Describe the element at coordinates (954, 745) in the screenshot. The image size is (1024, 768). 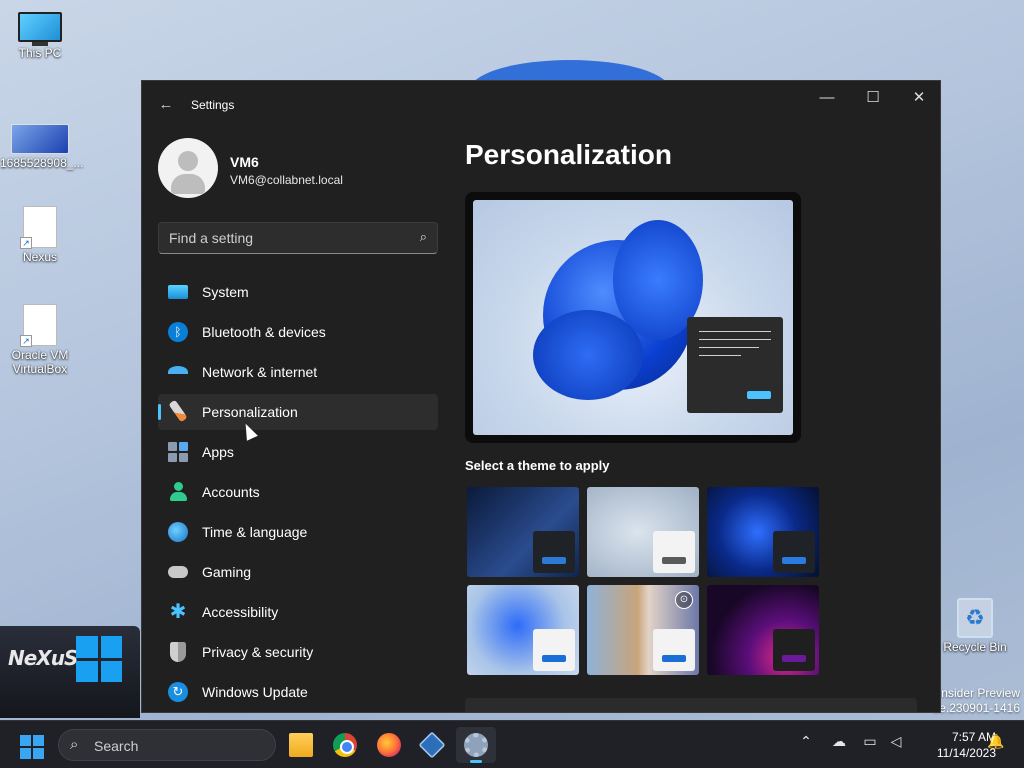
I see `taskbar-clock: 7:57 AM 11/14/2023` at that location.